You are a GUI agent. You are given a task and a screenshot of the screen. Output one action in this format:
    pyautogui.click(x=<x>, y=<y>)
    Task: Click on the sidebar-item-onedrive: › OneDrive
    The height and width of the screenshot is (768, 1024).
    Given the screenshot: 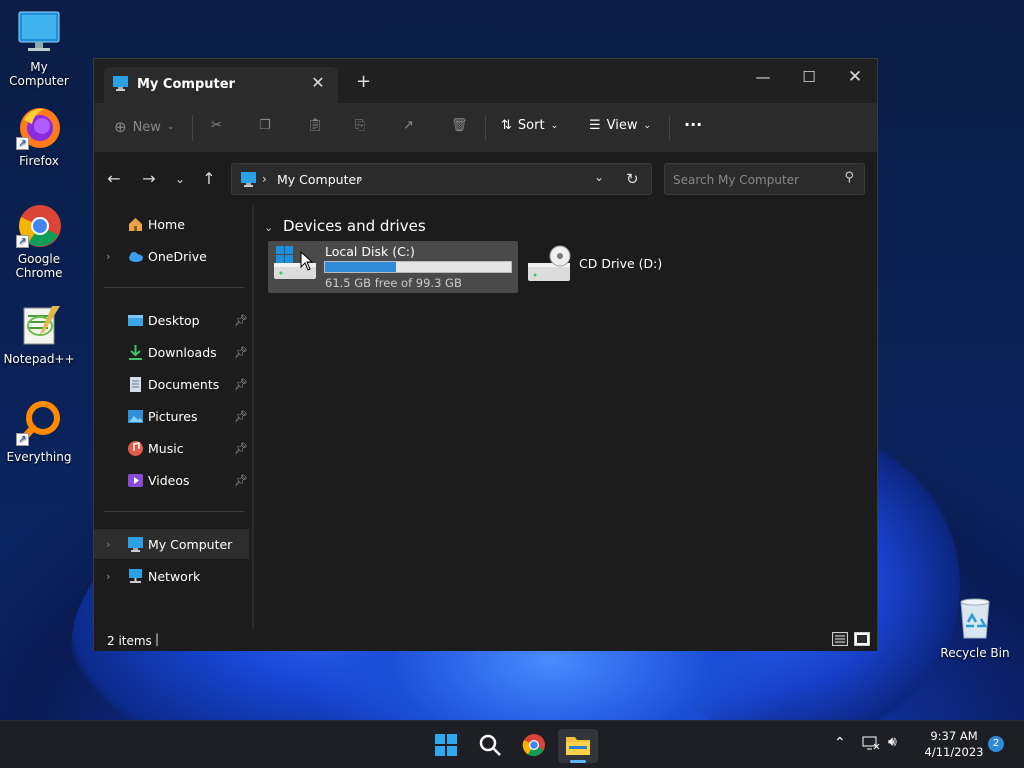 What is the action you would take?
    pyautogui.click(x=171, y=256)
    